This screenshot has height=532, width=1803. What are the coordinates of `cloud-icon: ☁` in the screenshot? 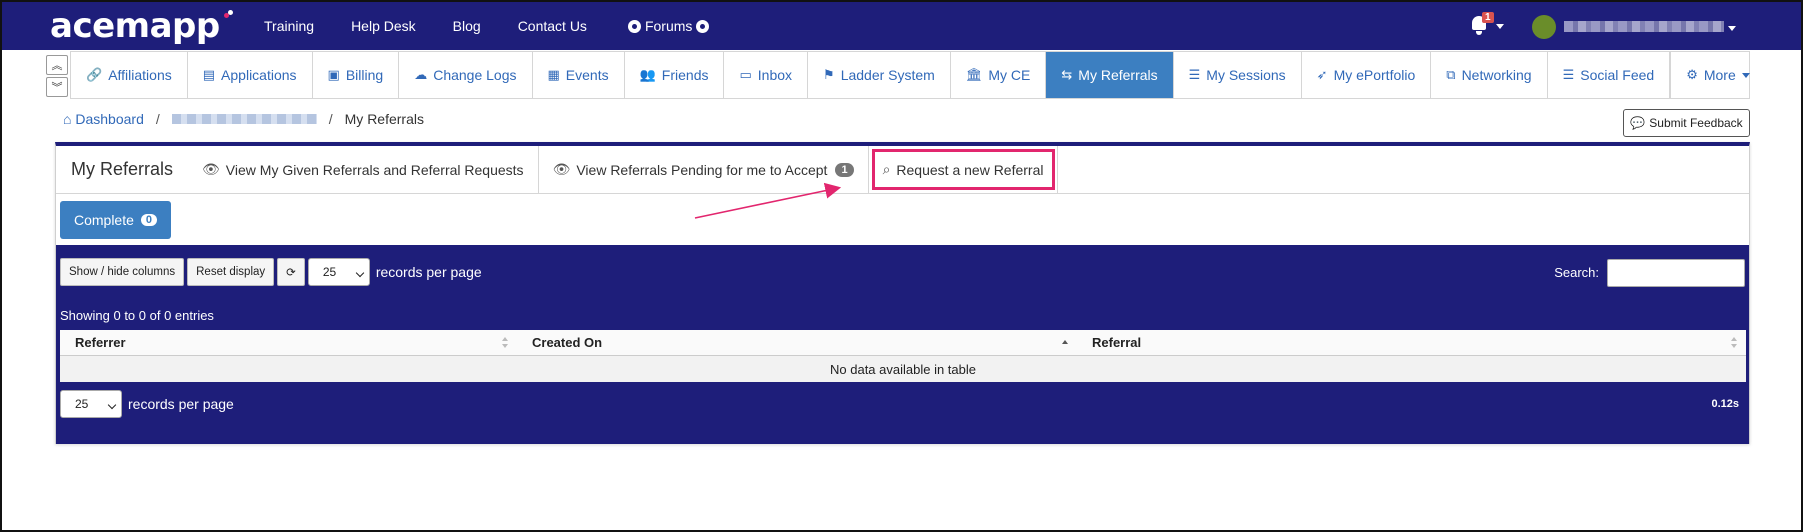 It's located at (421, 74).